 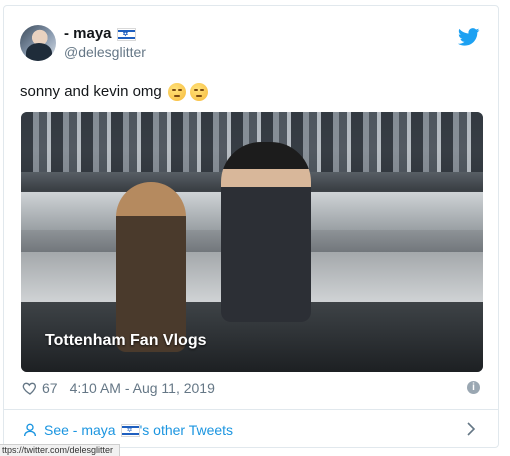 I want to click on heart-icon, so click(x=30, y=388).